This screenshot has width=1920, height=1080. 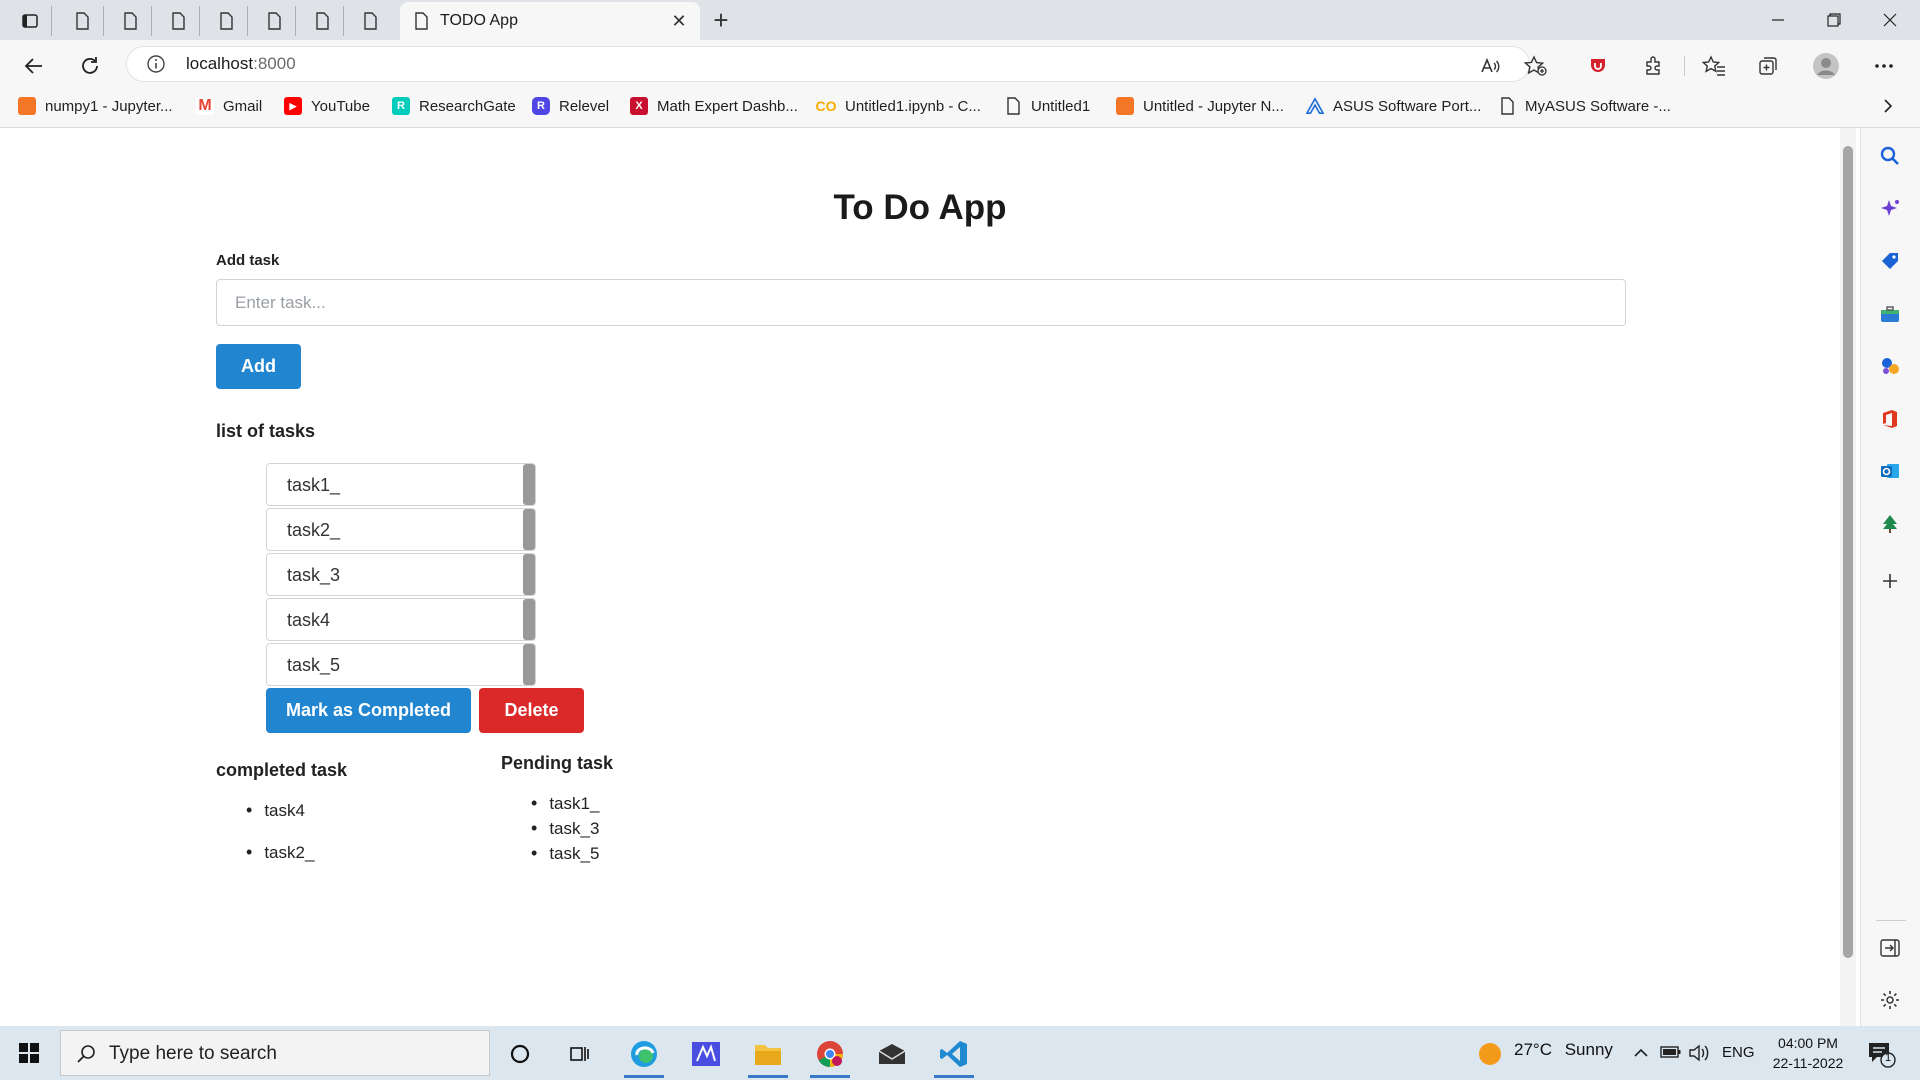 I want to click on mathtype-taskbar-icon, so click(x=706, y=1054).